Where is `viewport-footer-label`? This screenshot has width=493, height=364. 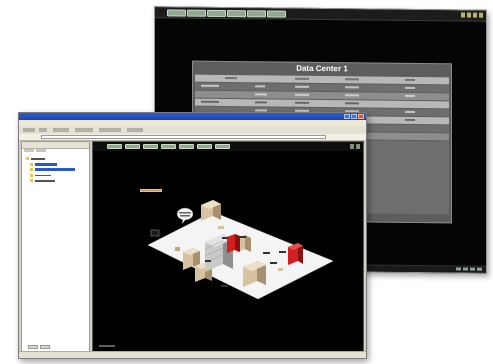 viewport-footer-label is located at coordinates (107, 346).